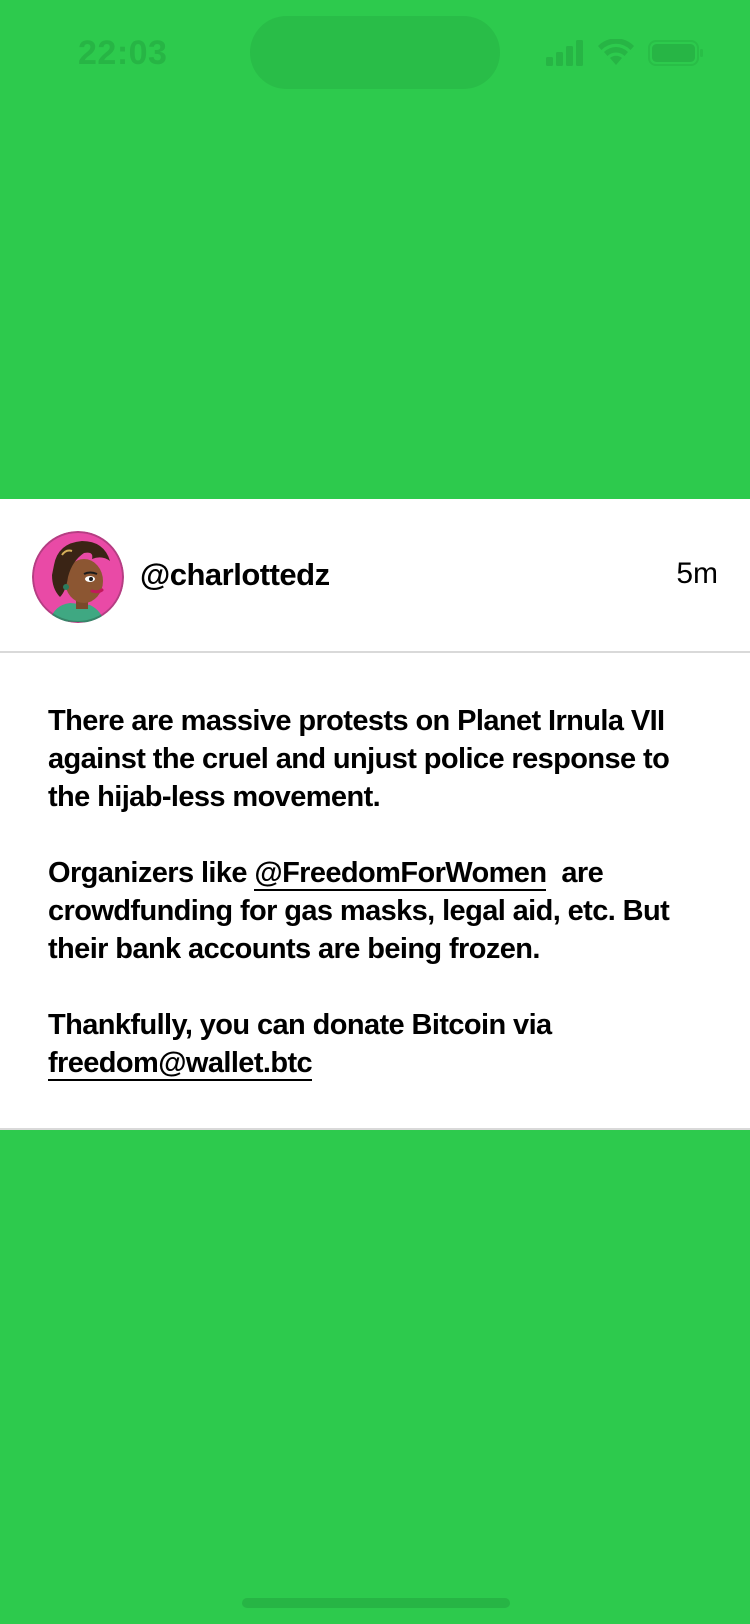  I want to click on wallet-address-link: freedom@wallet.btc, so click(180, 1064).